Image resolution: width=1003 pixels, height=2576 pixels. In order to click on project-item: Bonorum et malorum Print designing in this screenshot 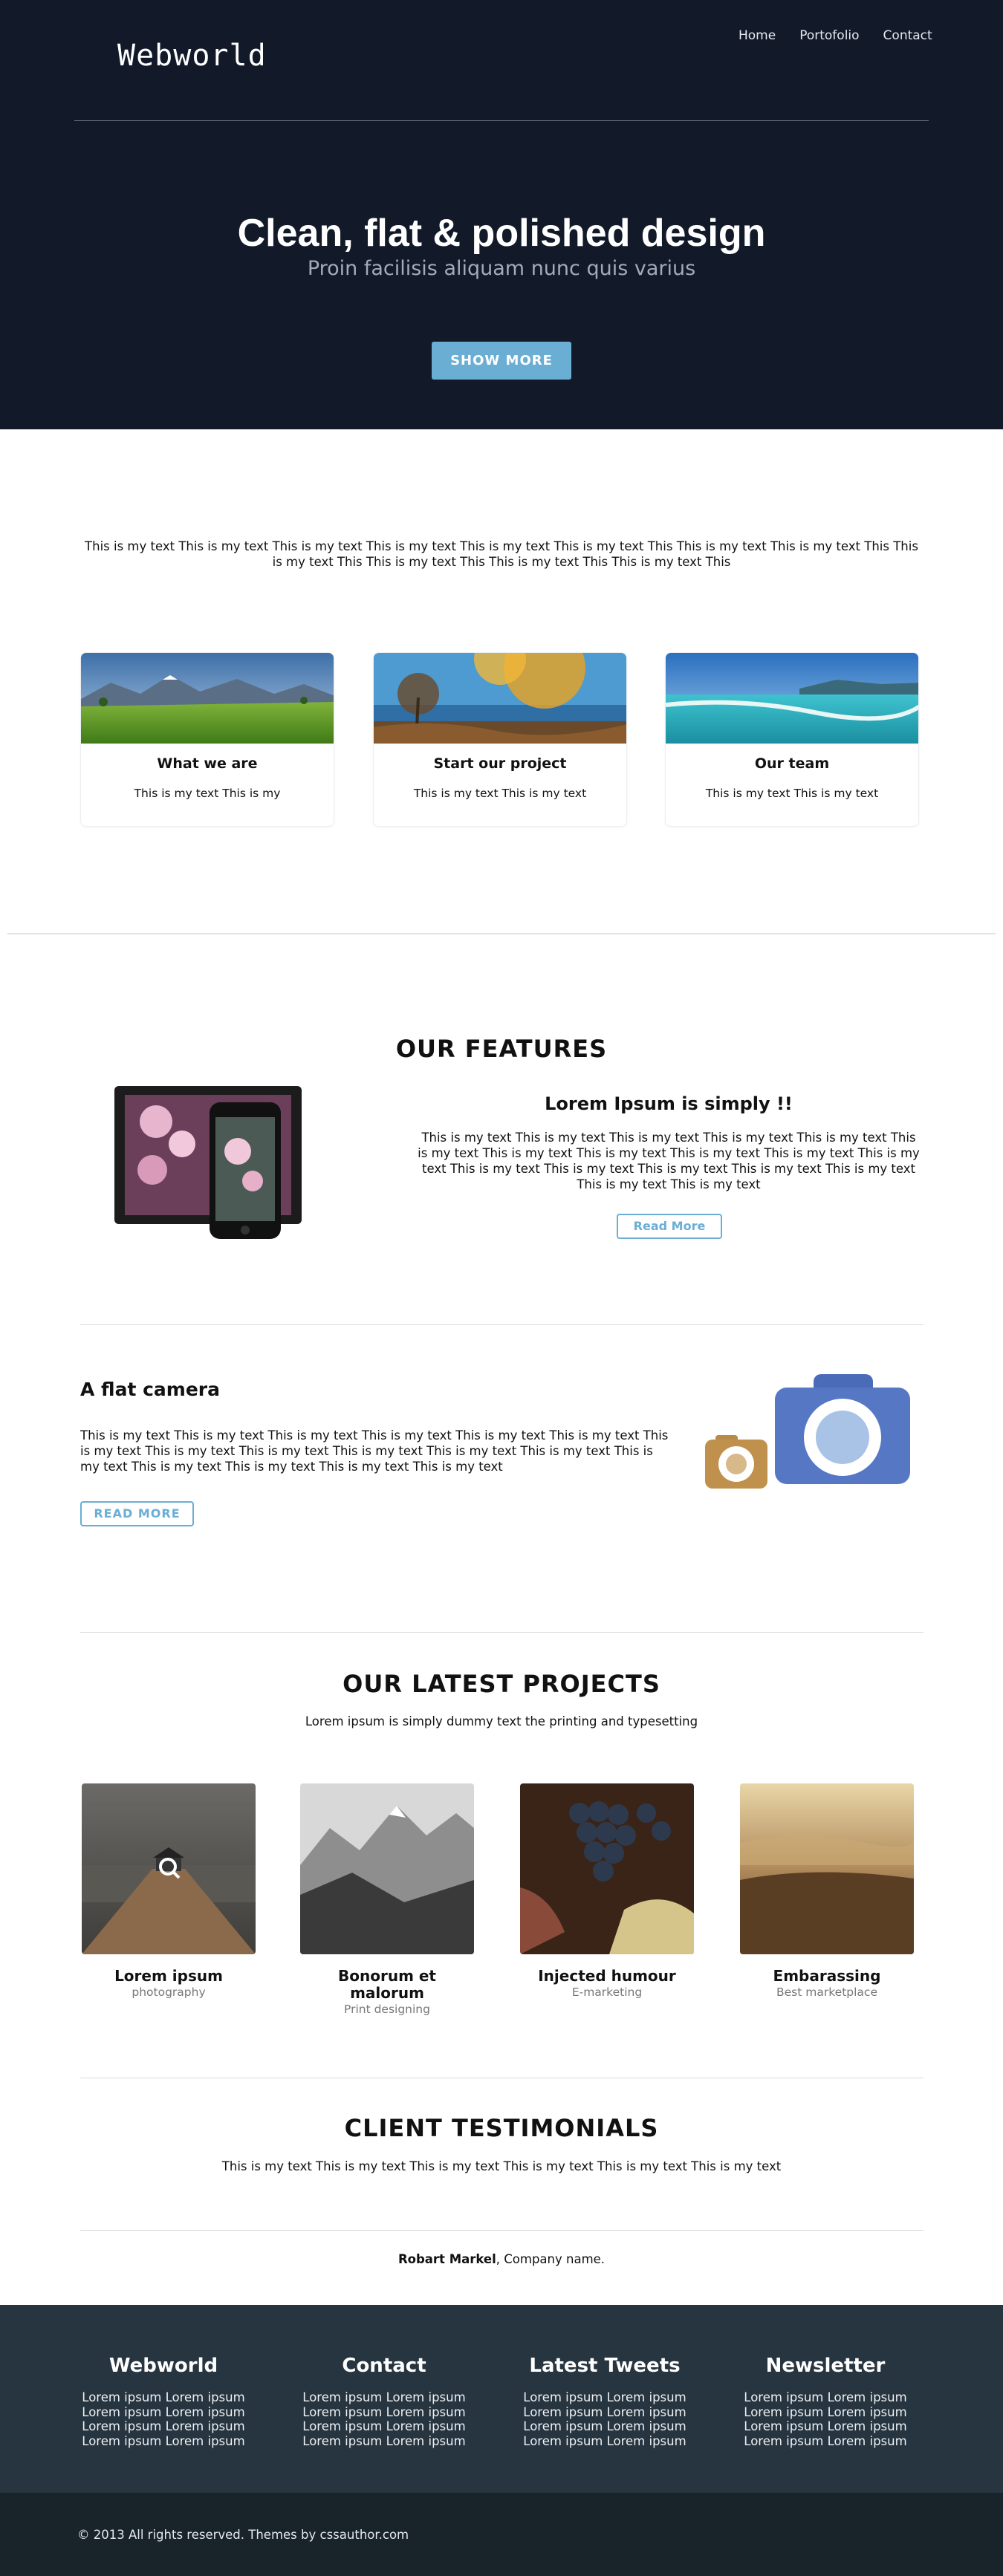, I will do `click(387, 1900)`.